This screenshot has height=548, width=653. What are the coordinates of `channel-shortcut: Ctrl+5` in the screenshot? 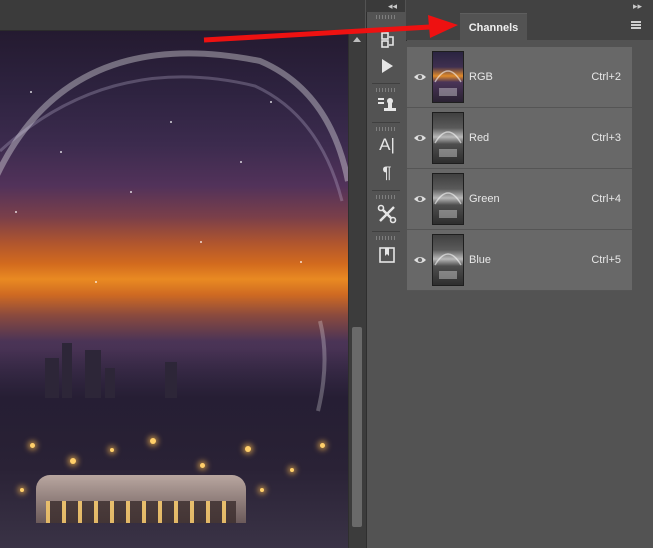 It's located at (606, 260).